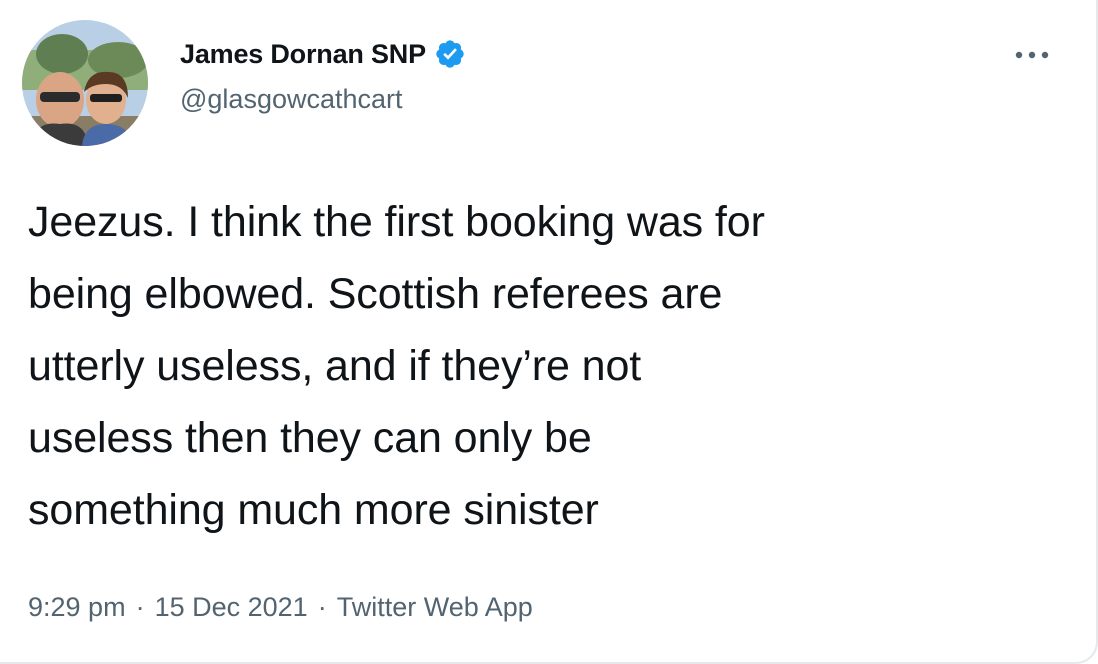 The width and height of the screenshot is (1098, 664). I want to click on tweet-source: Twitter Web App, so click(435, 607).